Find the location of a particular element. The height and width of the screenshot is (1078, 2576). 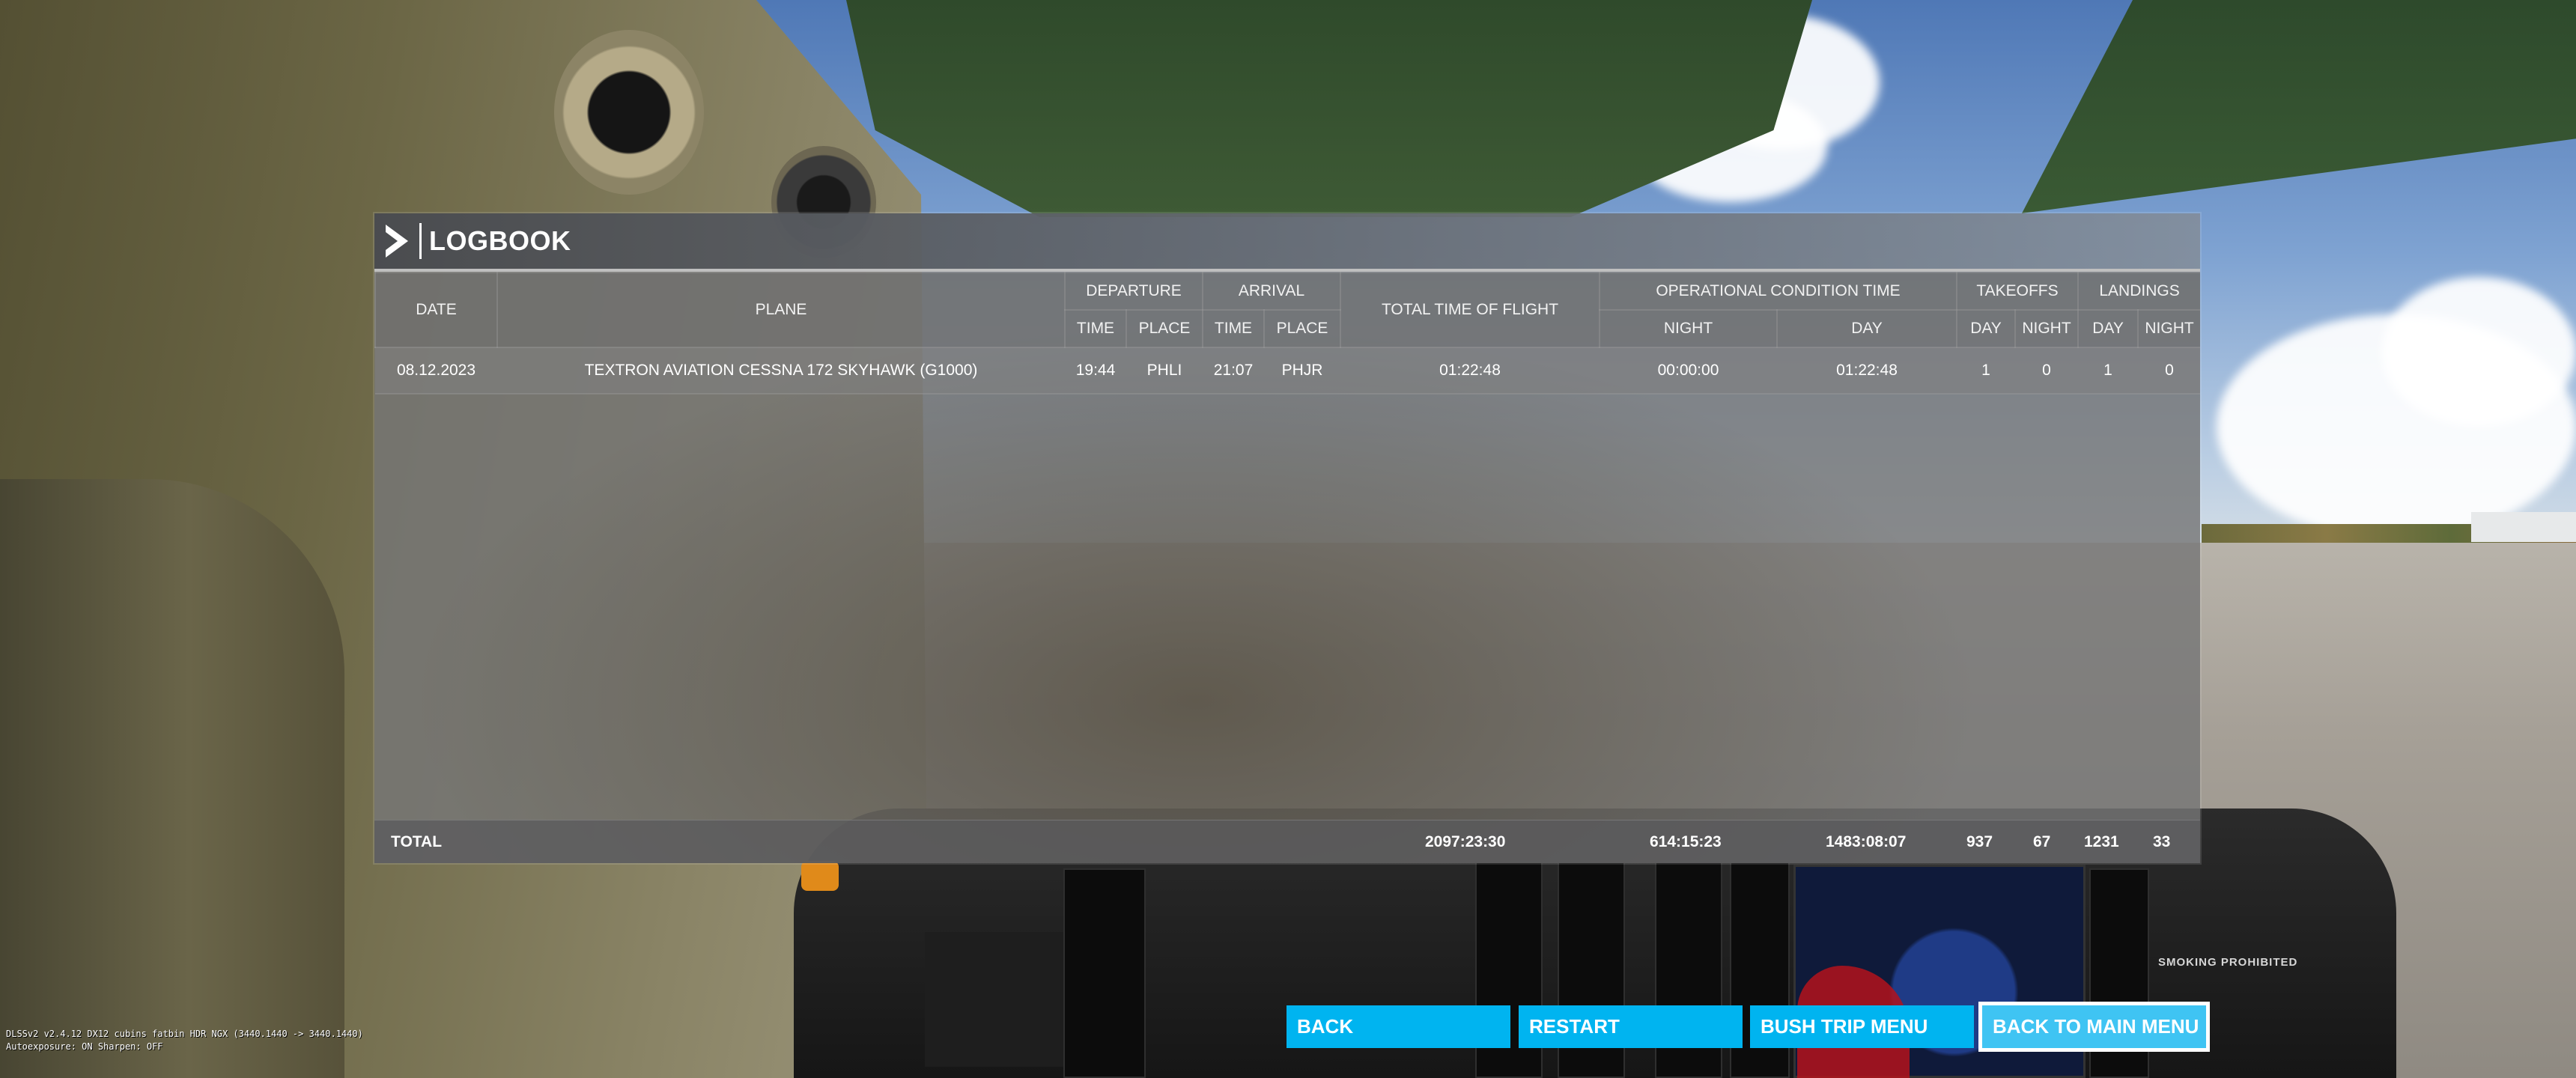

col-landings: LANDINGS is located at coordinates (2138, 291).